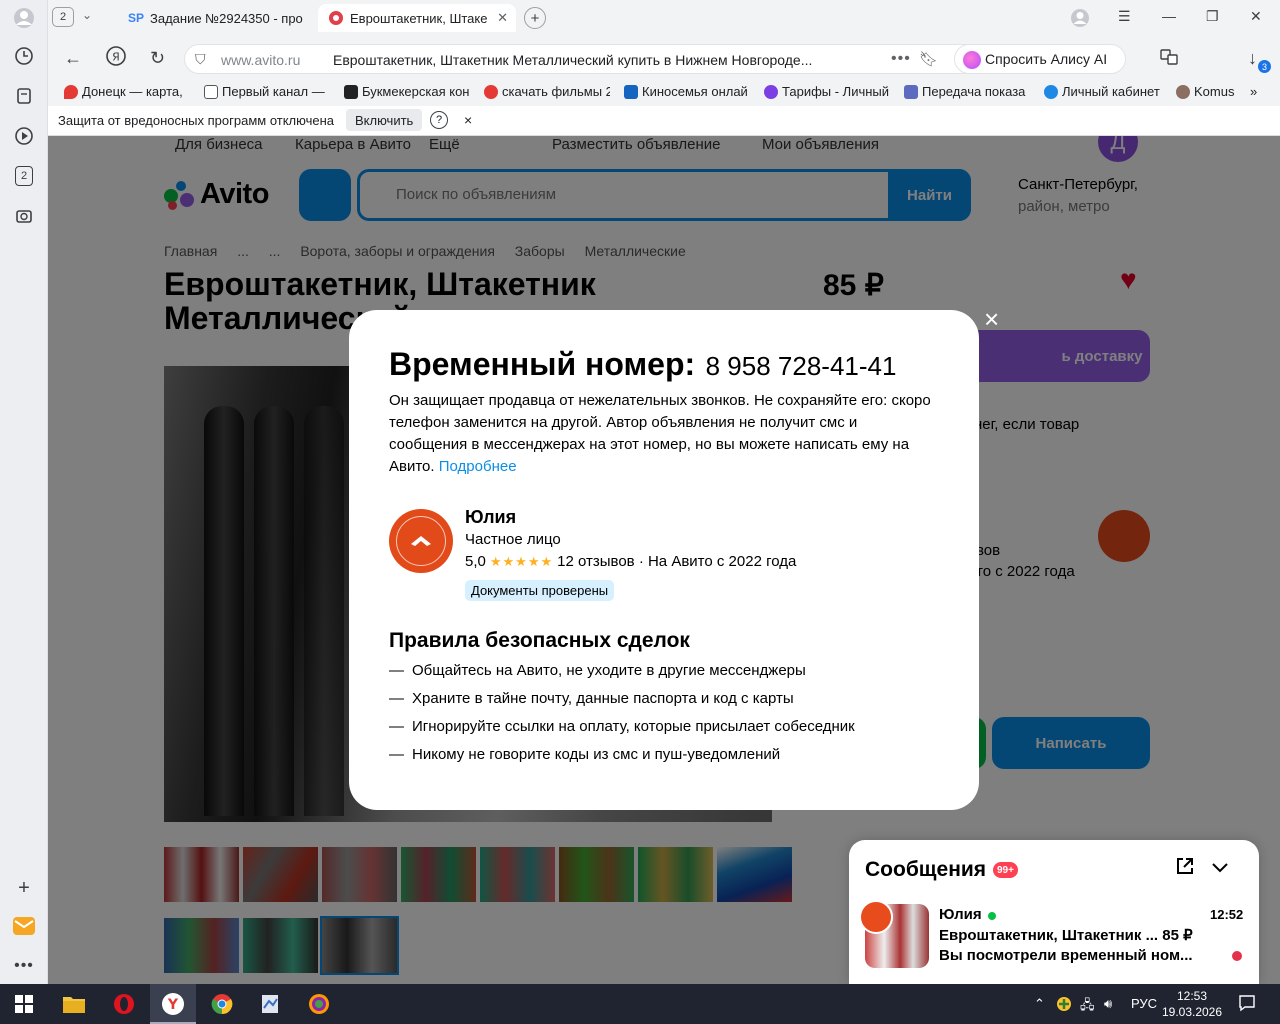 The image size is (1280, 1024). What do you see at coordinates (911, 91) in the screenshot?
I see `meter-icon` at bounding box center [911, 91].